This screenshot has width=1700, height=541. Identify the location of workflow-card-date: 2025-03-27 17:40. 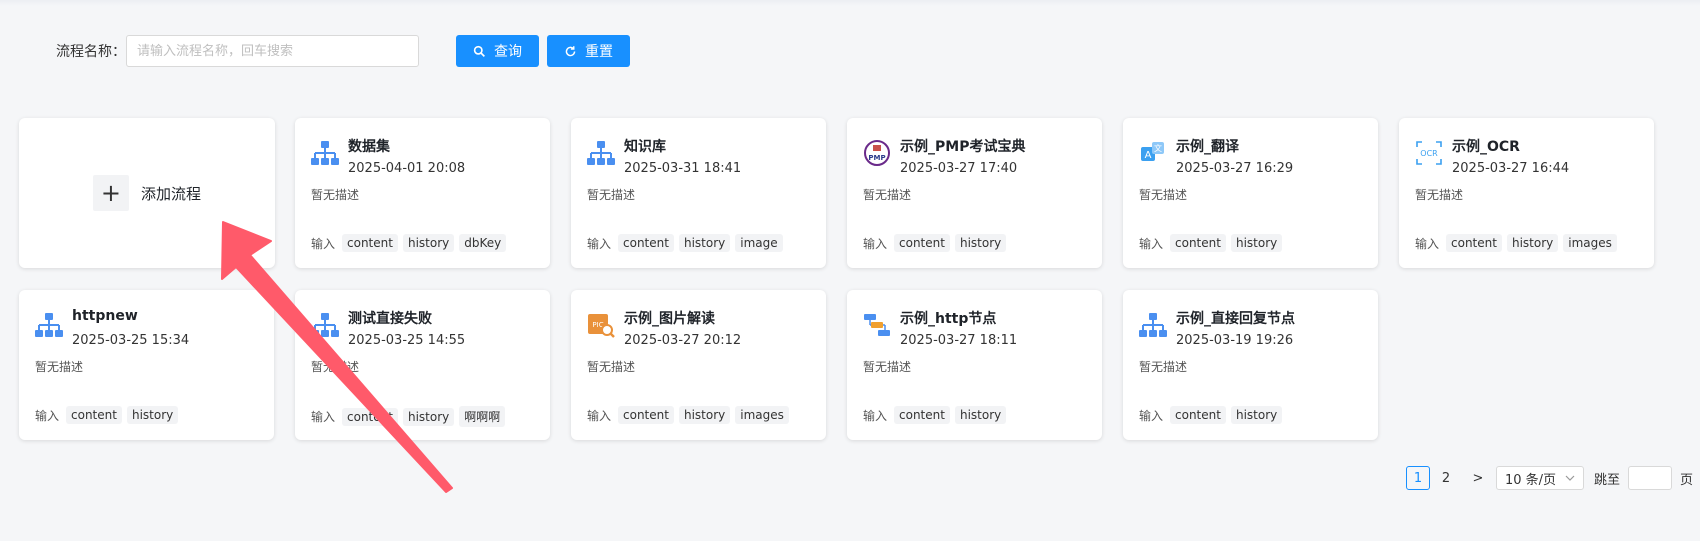
(959, 168).